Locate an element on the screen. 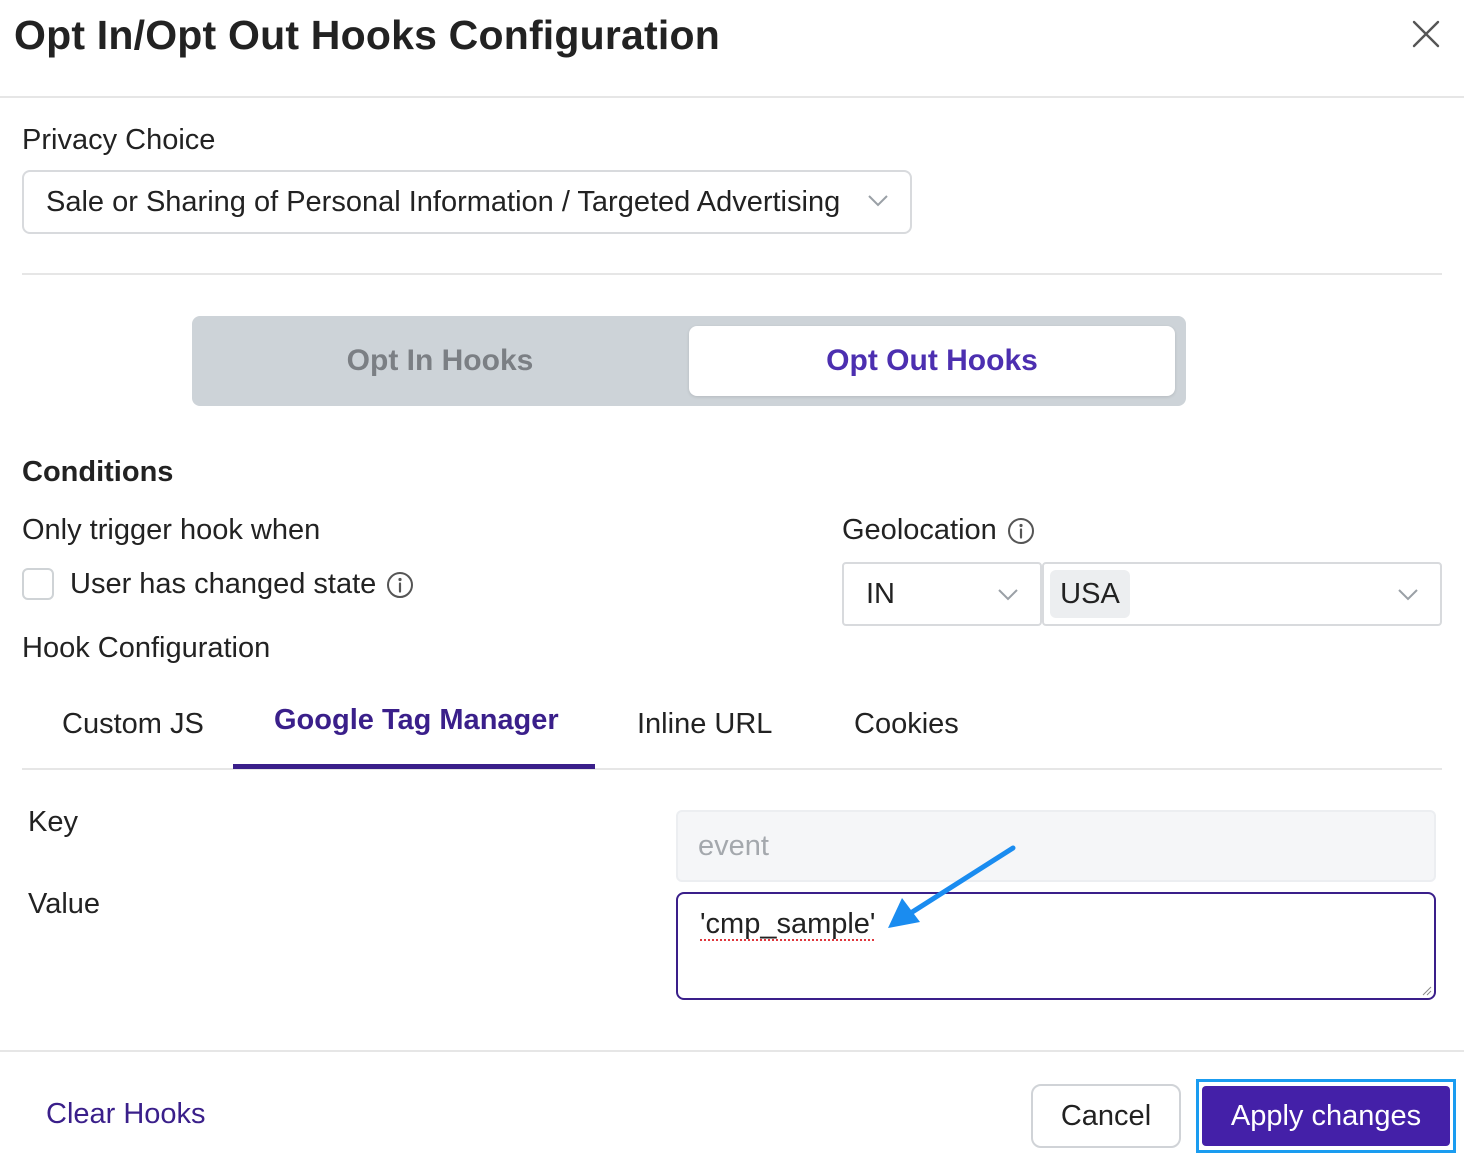 The height and width of the screenshot is (1160, 1464). clear-hooks-link: Clear Hooks is located at coordinates (126, 1114).